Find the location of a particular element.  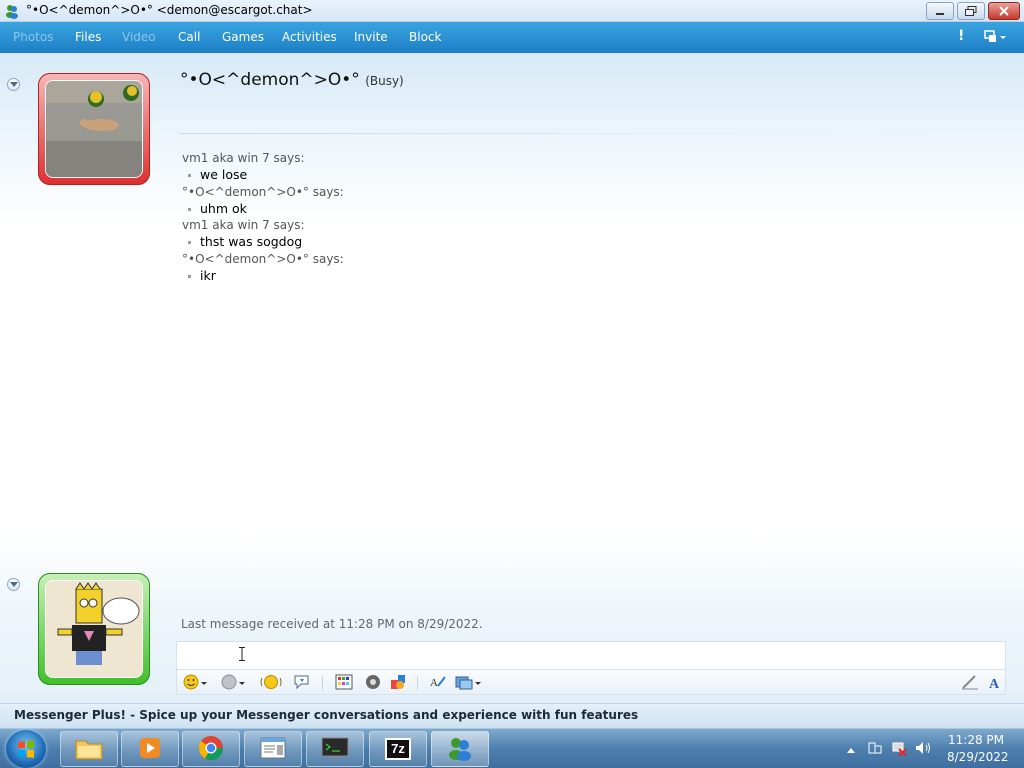

taskbar-messenger is located at coordinates (460, 749).